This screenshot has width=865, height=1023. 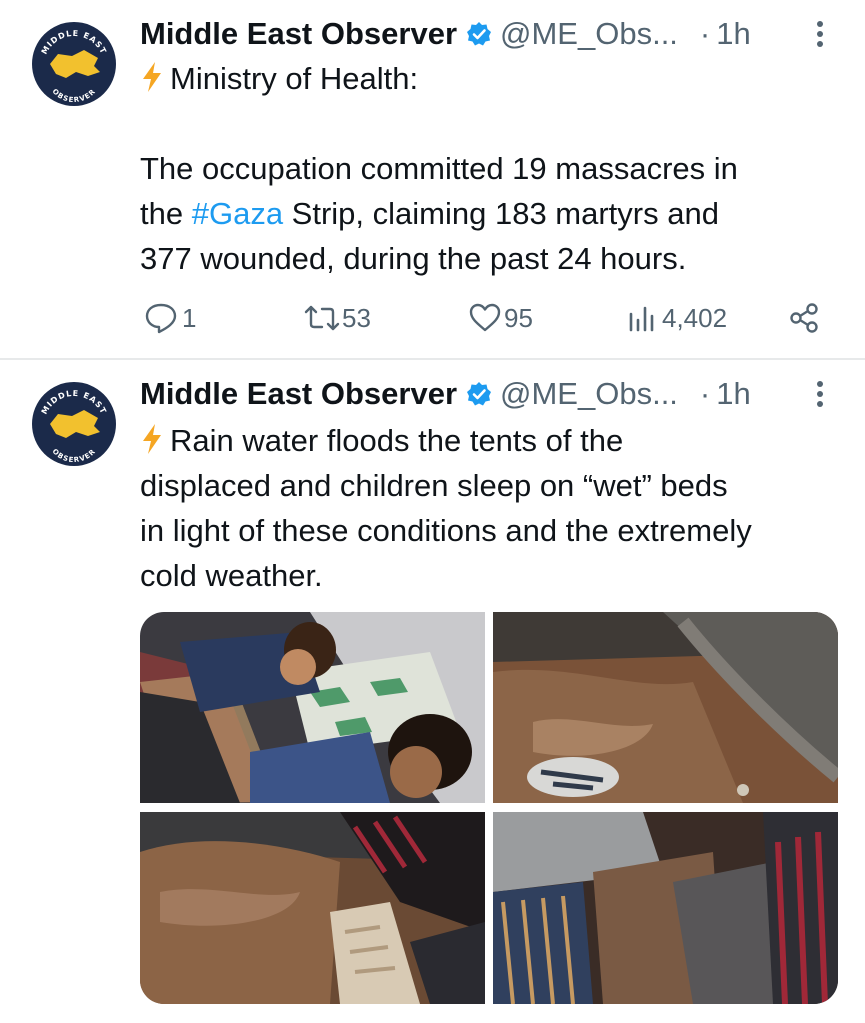 What do you see at coordinates (490, 440) in the screenshot?
I see `text-line: Rain water floods the tents of the` at bounding box center [490, 440].